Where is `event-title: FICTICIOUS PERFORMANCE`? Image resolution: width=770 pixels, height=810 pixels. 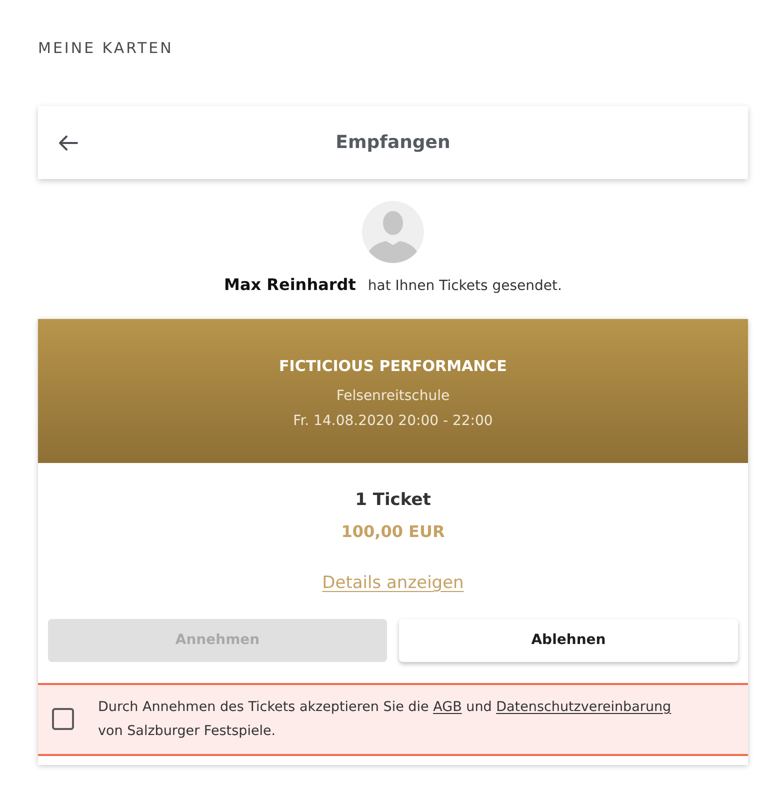 event-title: FICTICIOUS PERFORMANCE is located at coordinates (393, 366).